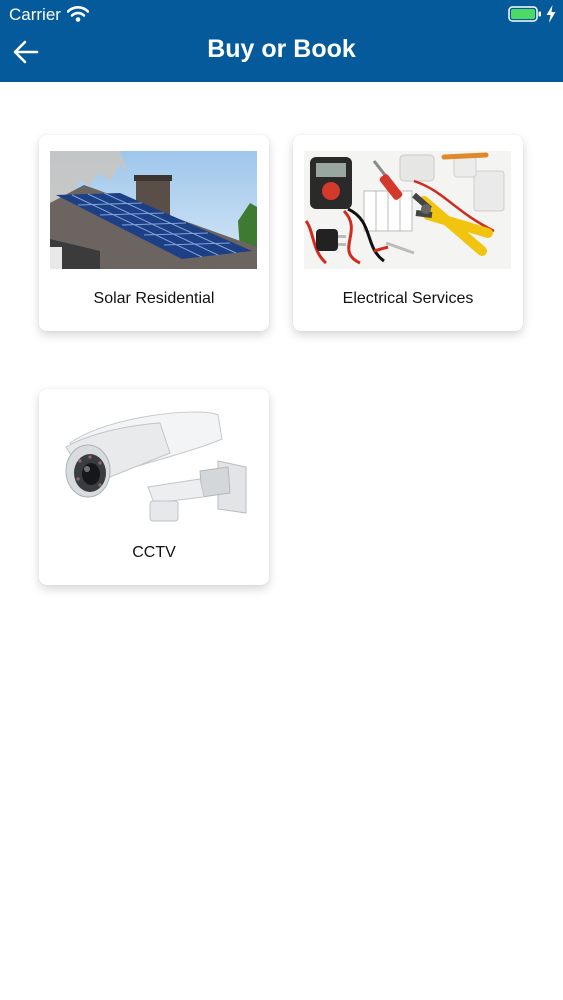 The width and height of the screenshot is (563, 1000). I want to click on arrow-left-icon, so click(26, 52).